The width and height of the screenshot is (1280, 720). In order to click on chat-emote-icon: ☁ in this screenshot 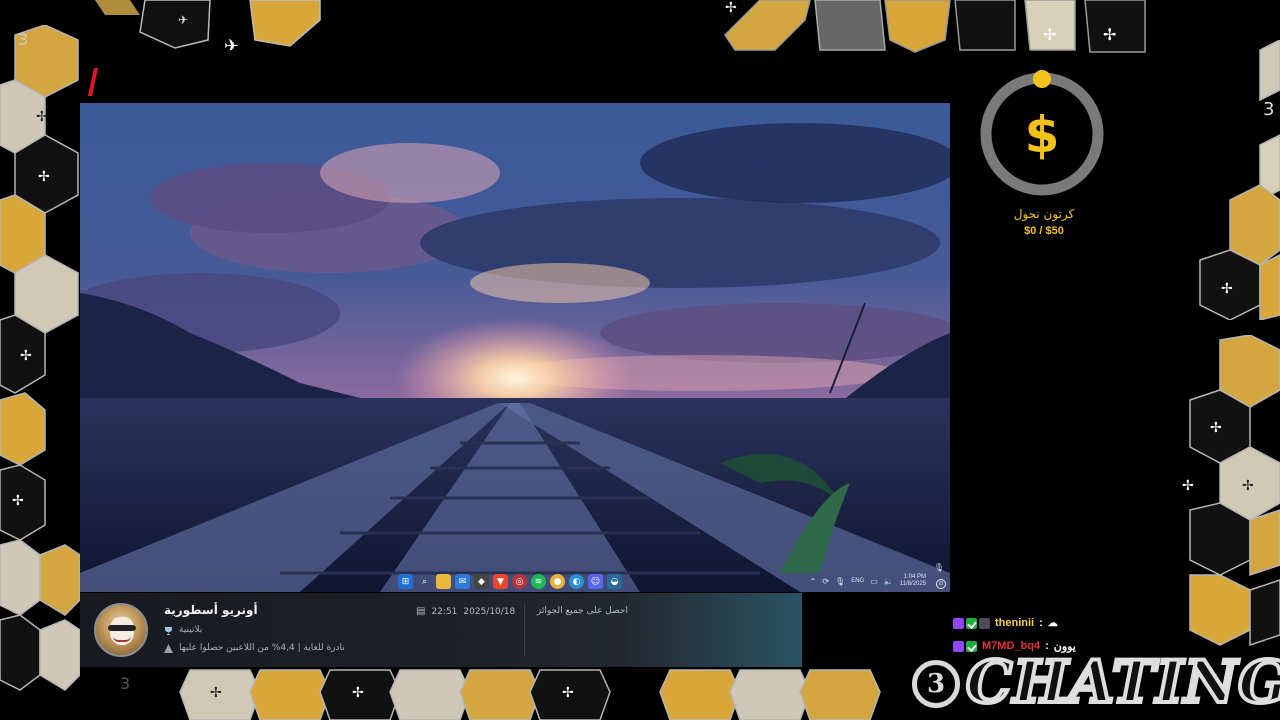, I will do `click(1052, 623)`.